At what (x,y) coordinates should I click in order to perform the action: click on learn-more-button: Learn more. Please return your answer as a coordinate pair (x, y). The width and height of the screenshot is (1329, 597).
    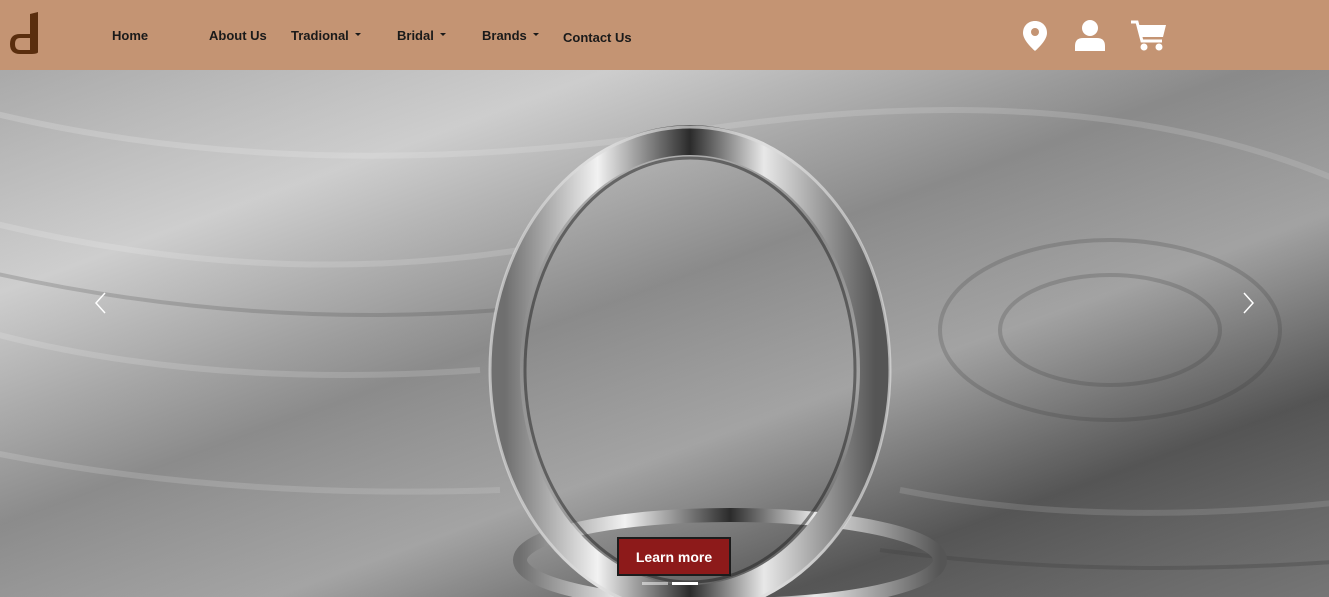
    Looking at the image, I should click on (674, 556).